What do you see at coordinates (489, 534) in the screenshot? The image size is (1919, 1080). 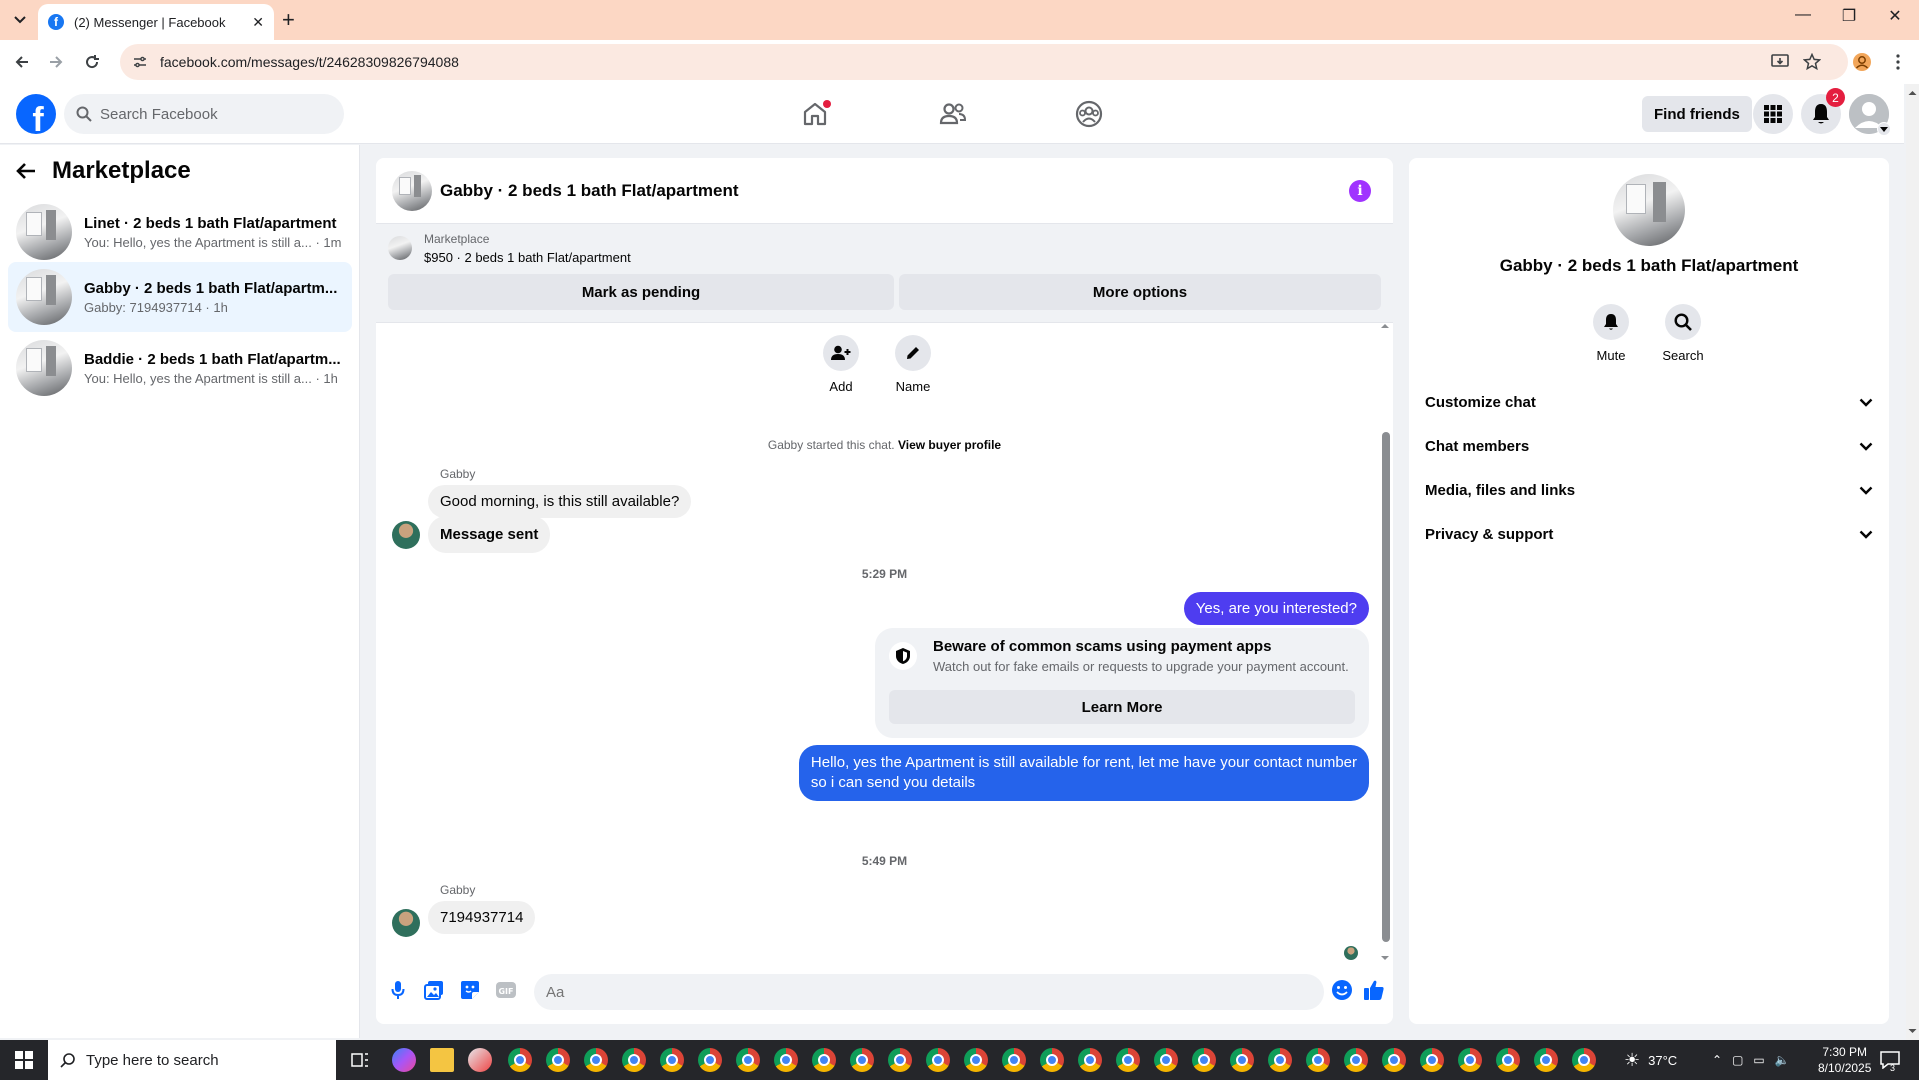 I see `incoming-message: Message sent` at bounding box center [489, 534].